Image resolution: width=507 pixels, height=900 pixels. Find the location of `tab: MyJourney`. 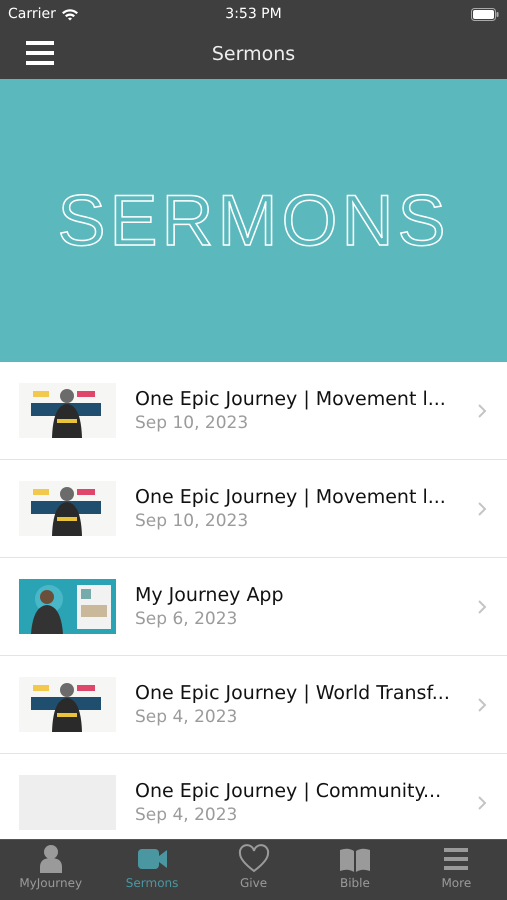

tab: MyJourney is located at coordinates (51, 870).